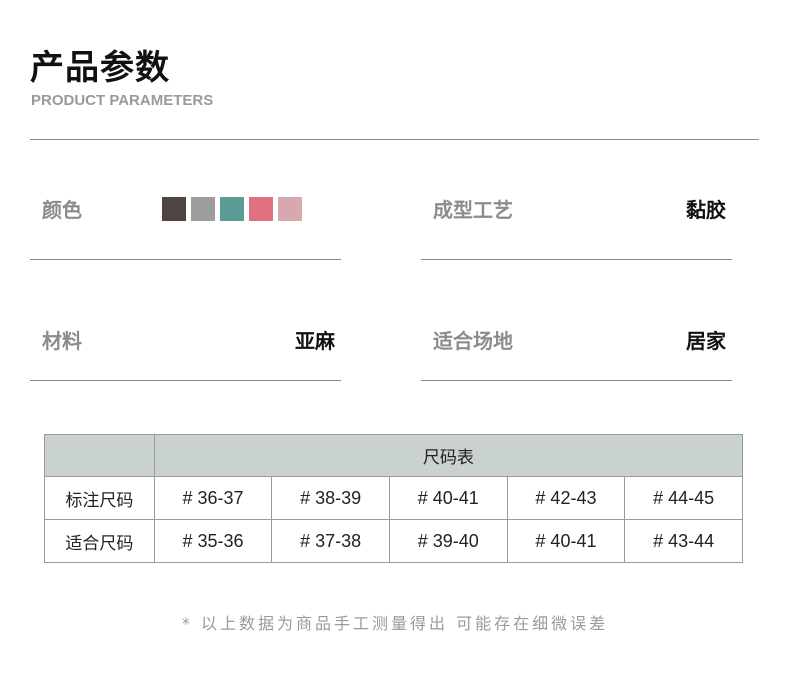 The image size is (790, 697). Describe the element at coordinates (100, 68) in the screenshot. I see `page-title: 产品参数` at that location.